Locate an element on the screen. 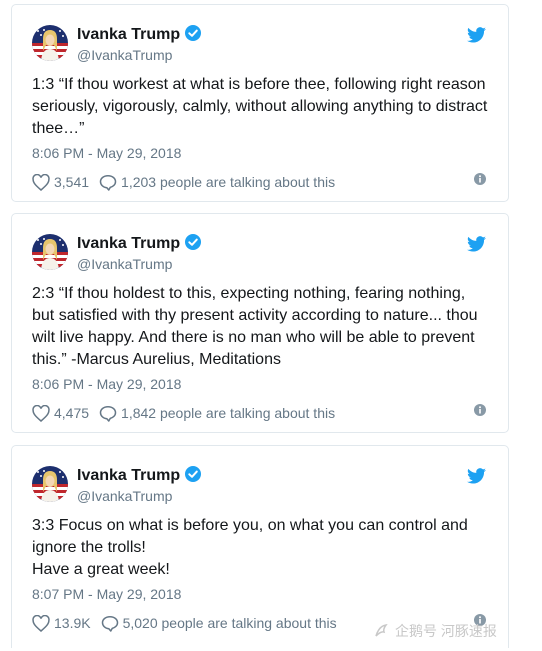 This screenshot has height=651, width=542. tweet-timestamp: 8:07 PM - May 29, 2018 is located at coordinates (106, 594).